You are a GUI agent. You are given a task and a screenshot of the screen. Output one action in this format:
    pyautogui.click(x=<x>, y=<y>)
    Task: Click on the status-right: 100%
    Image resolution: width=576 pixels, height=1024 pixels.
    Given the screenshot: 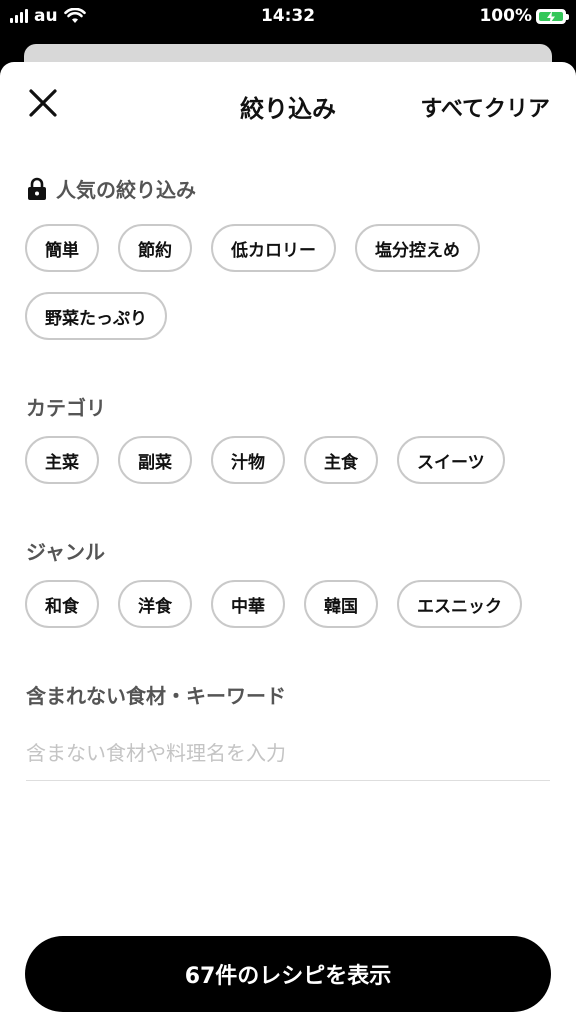 What is the action you would take?
    pyautogui.click(x=524, y=16)
    